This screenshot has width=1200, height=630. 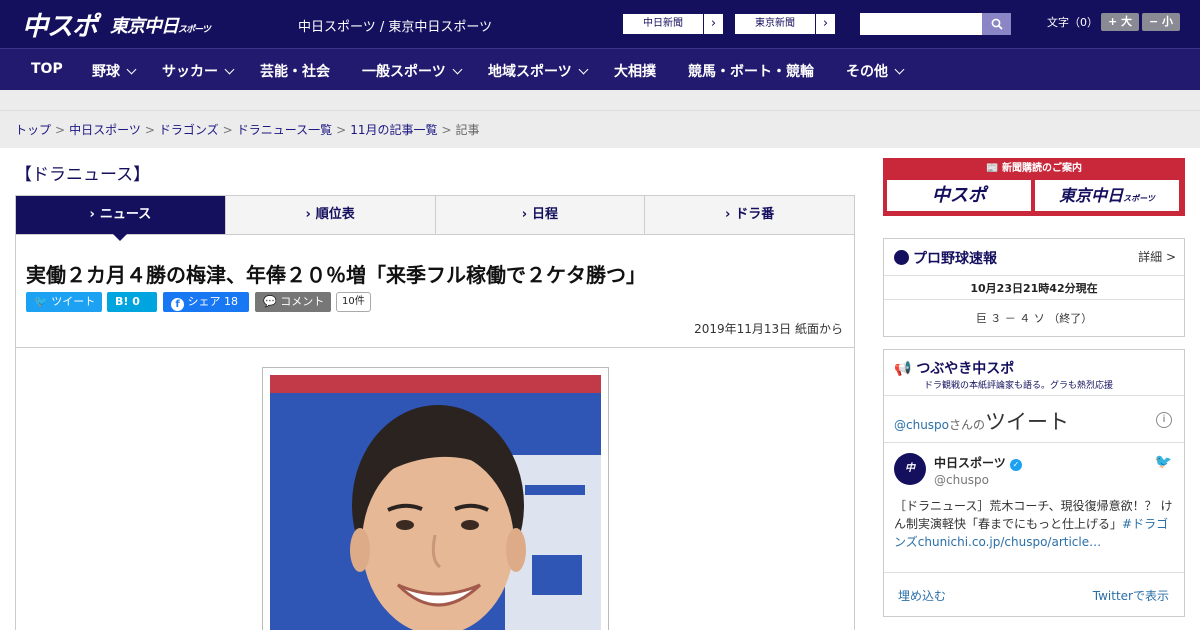 I want to click on account-name-text: 中日スポーツ, so click(x=970, y=463).